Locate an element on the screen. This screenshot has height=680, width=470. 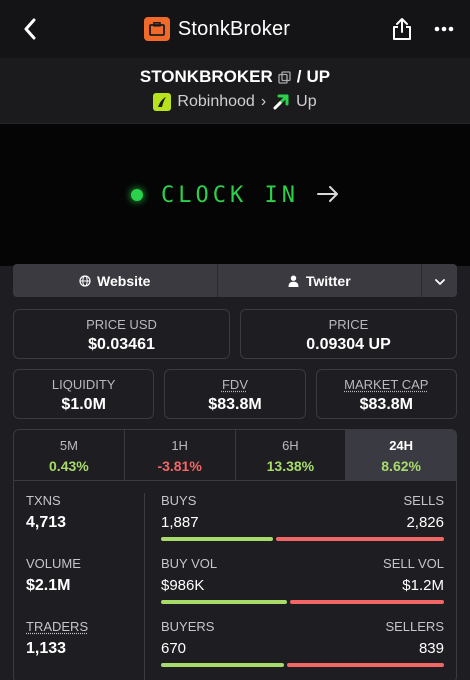
fdv-card: FDV $83.8M is located at coordinates (235, 394).